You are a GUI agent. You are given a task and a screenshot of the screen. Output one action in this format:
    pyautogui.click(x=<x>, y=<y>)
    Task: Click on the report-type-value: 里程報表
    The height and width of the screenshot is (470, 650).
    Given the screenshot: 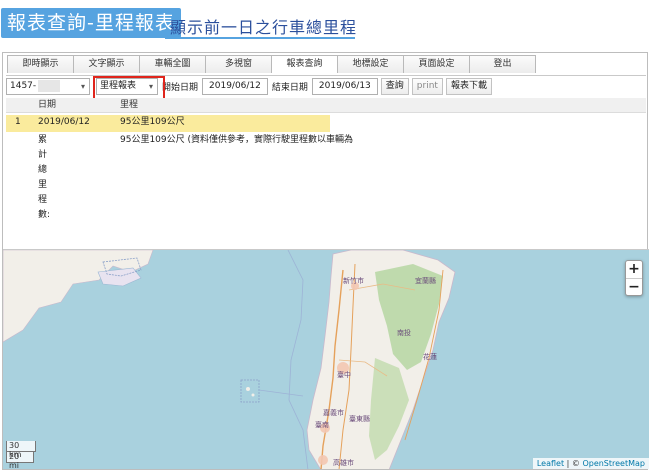 What is the action you would take?
    pyautogui.click(x=118, y=86)
    